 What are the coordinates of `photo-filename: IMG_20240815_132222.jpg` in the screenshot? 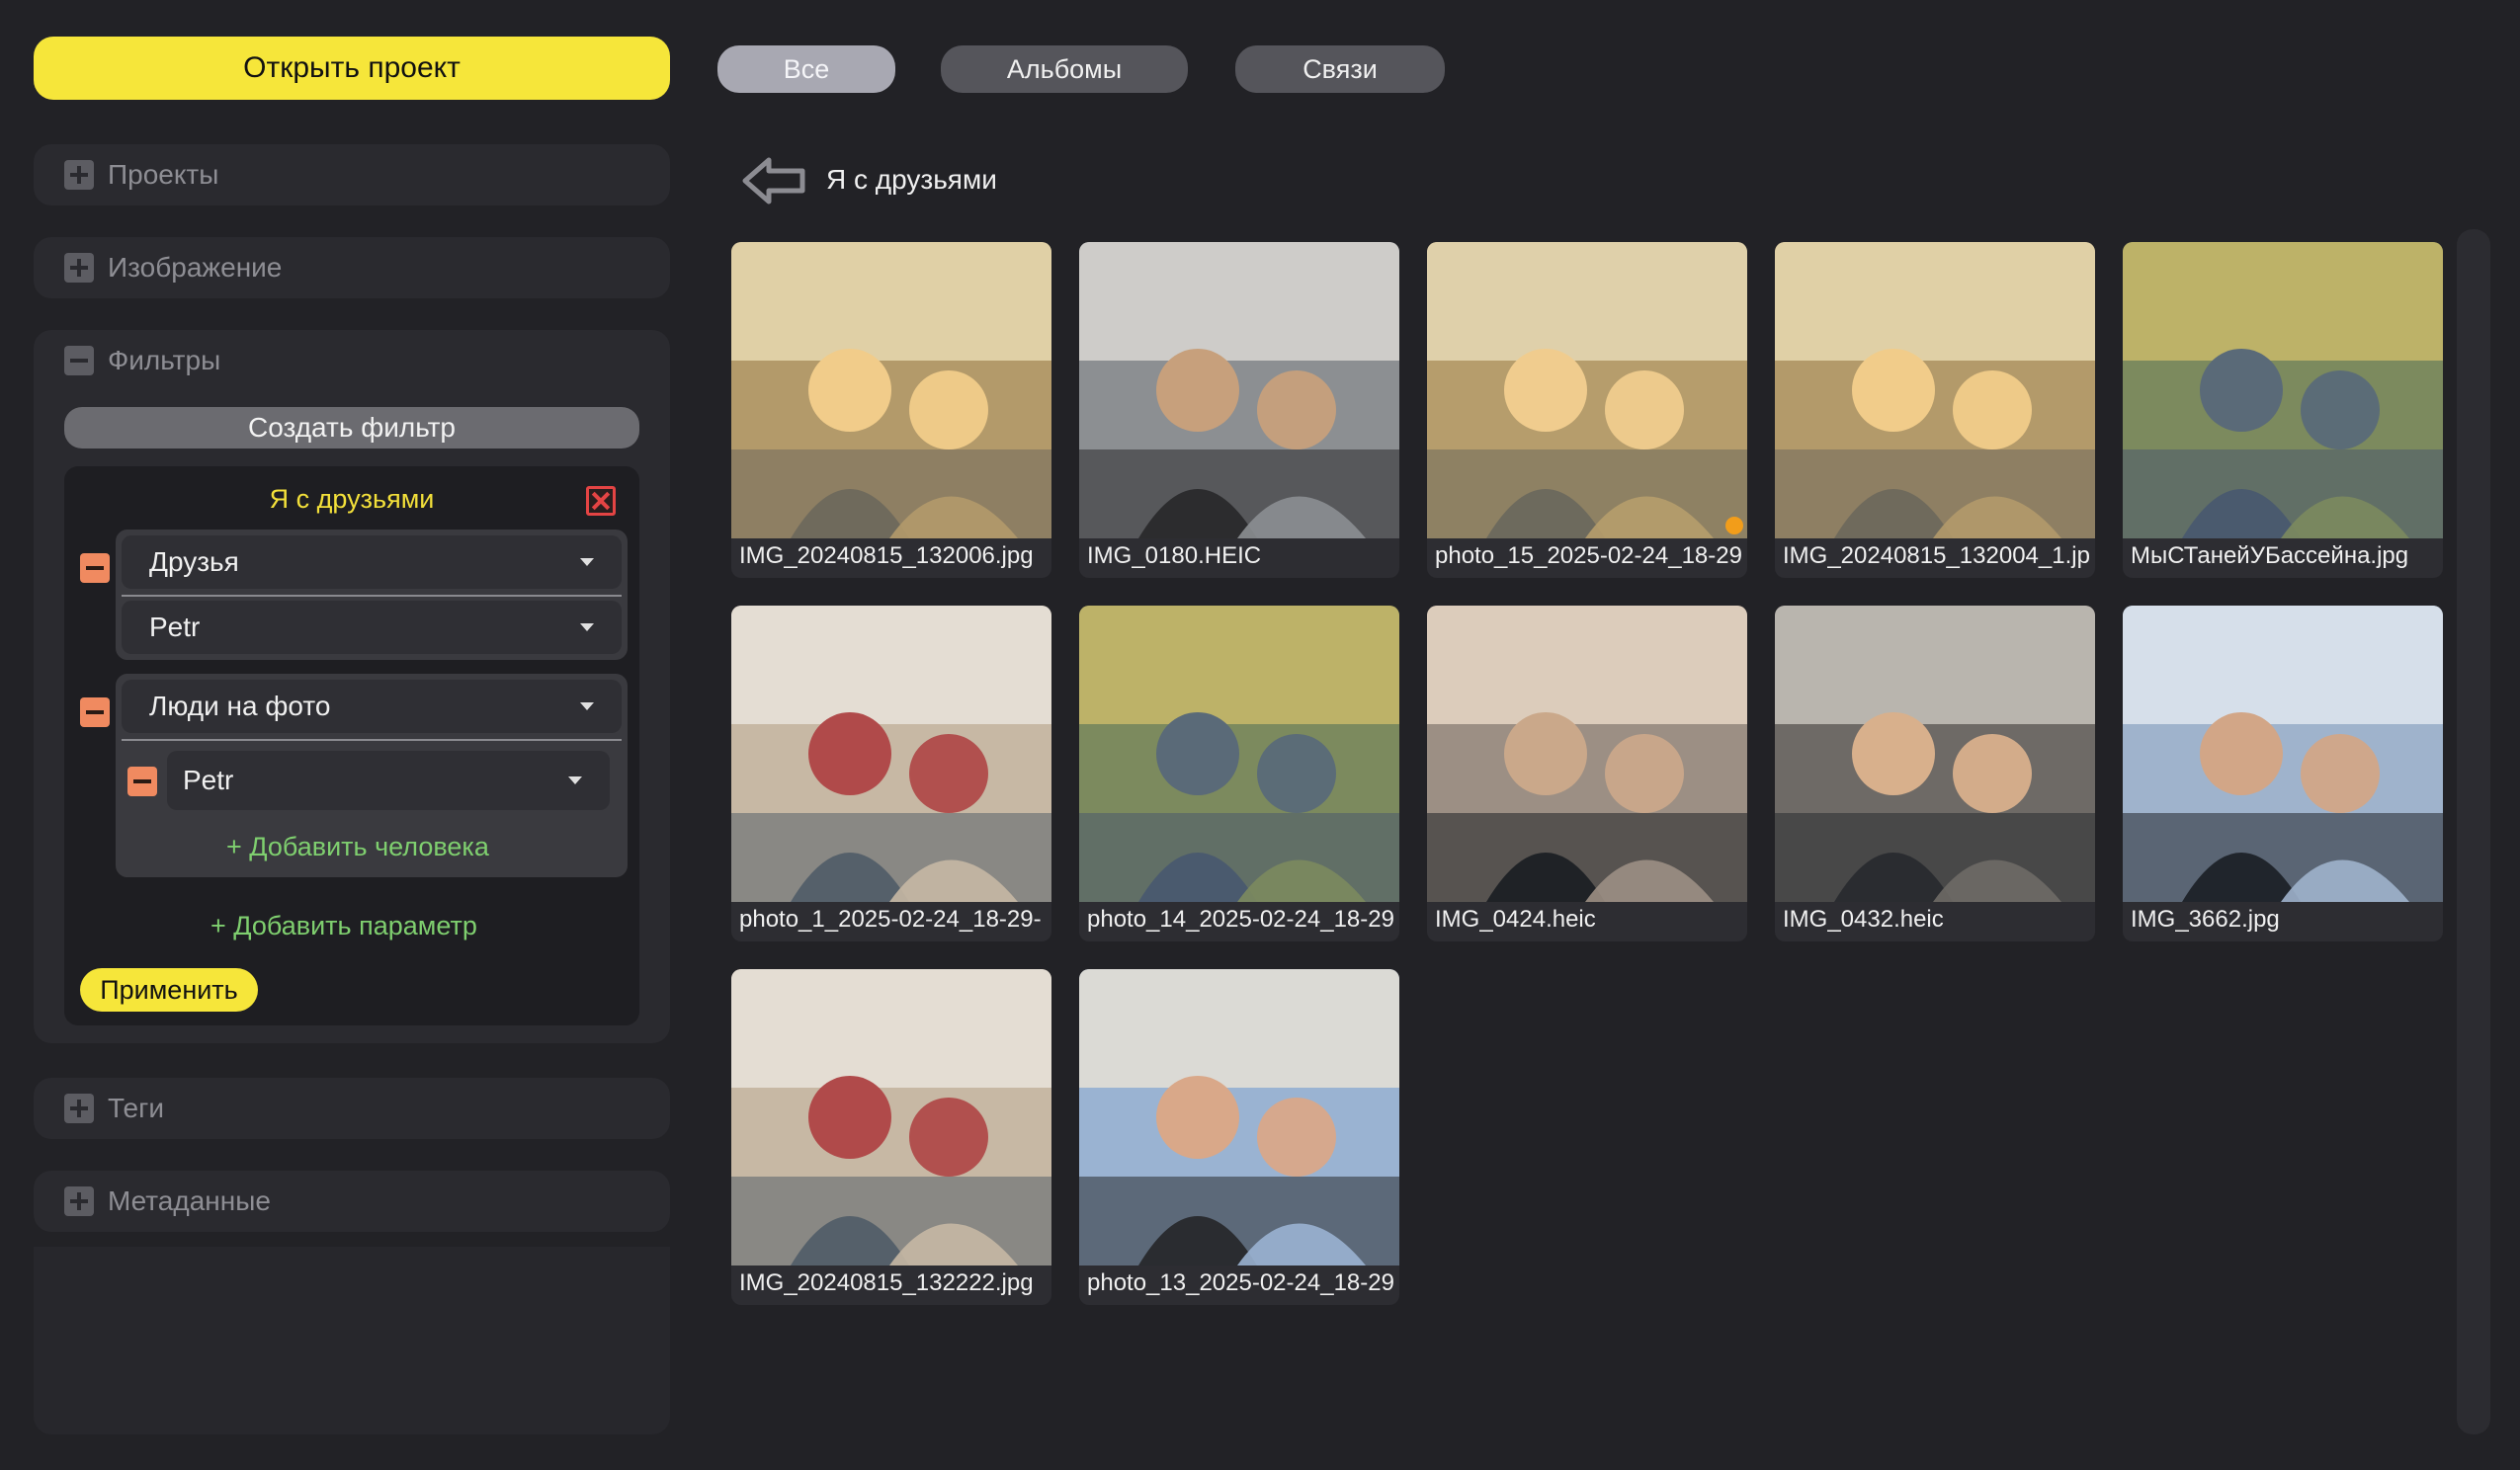 It's located at (886, 1282).